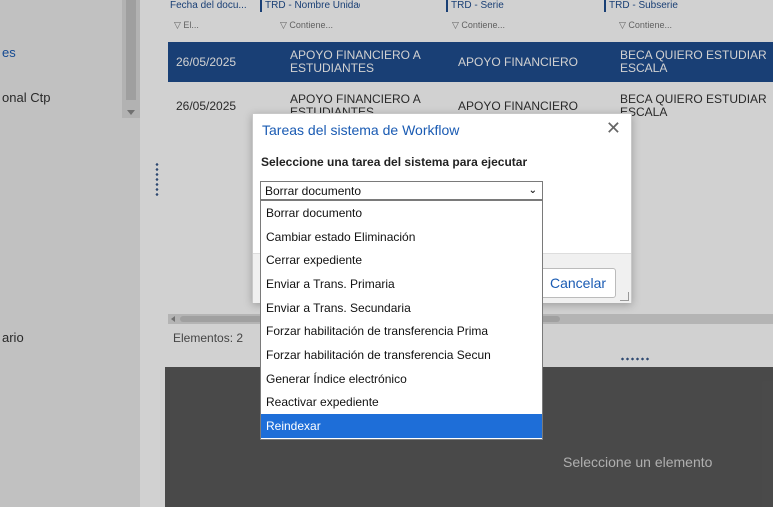  What do you see at coordinates (578, 283) in the screenshot?
I see `cancel-button: Cancelar` at bounding box center [578, 283].